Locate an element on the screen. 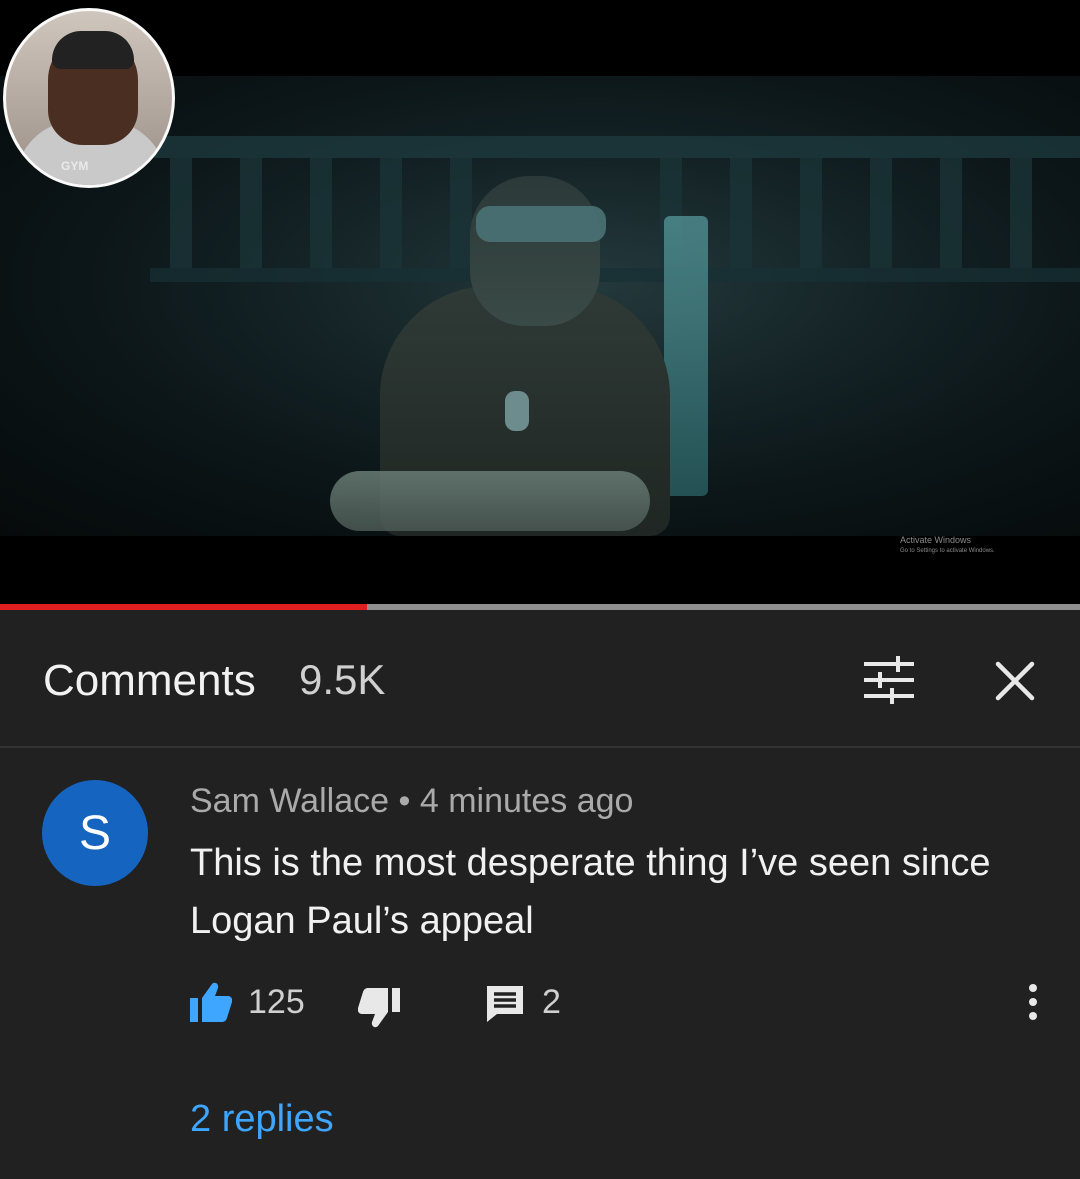 The image size is (1080, 1179). facecam-shirt-text: GYM is located at coordinates (75, 166).